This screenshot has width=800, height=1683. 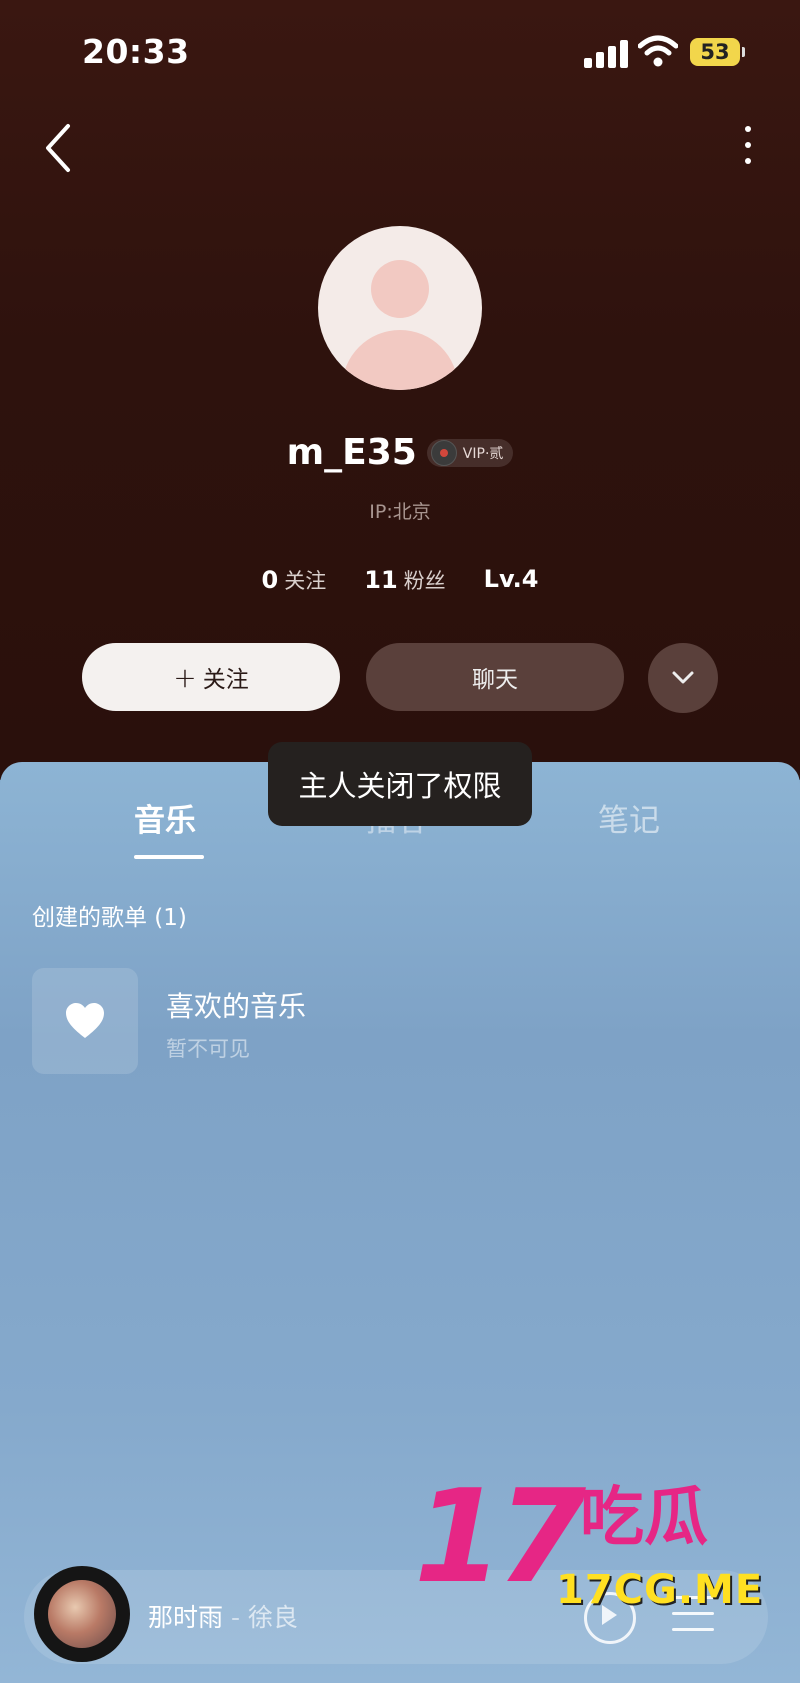 What do you see at coordinates (165, 817) in the screenshot?
I see `tab-music: 音乐` at bounding box center [165, 817].